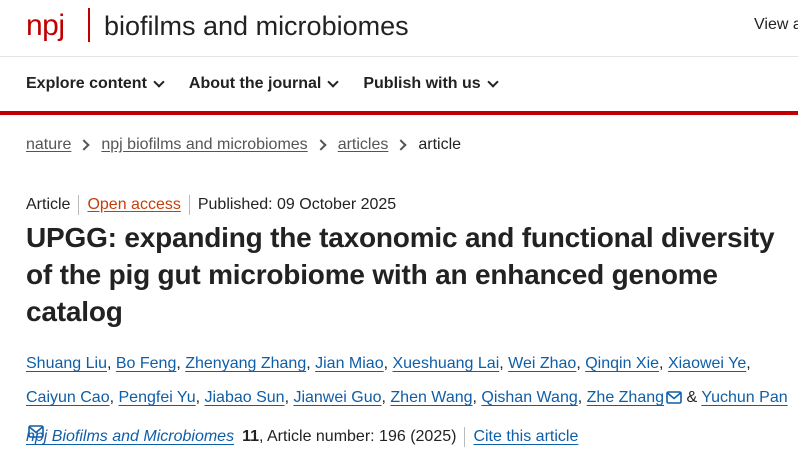 The height and width of the screenshot is (461, 798). Describe the element at coordinates (363, 145) in the screenshot. I see `breadcrumb-link-articles: articles` at that location.